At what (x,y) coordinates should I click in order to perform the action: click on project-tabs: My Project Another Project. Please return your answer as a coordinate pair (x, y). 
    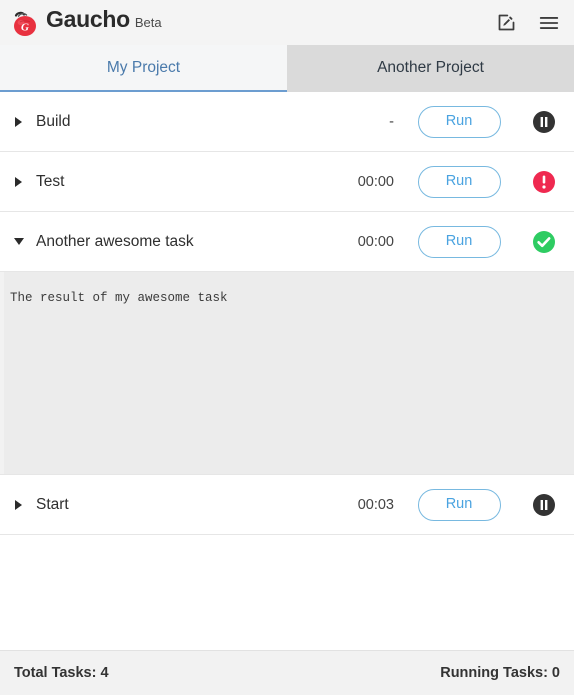
    Looking at the image, I should click on (287, 68).